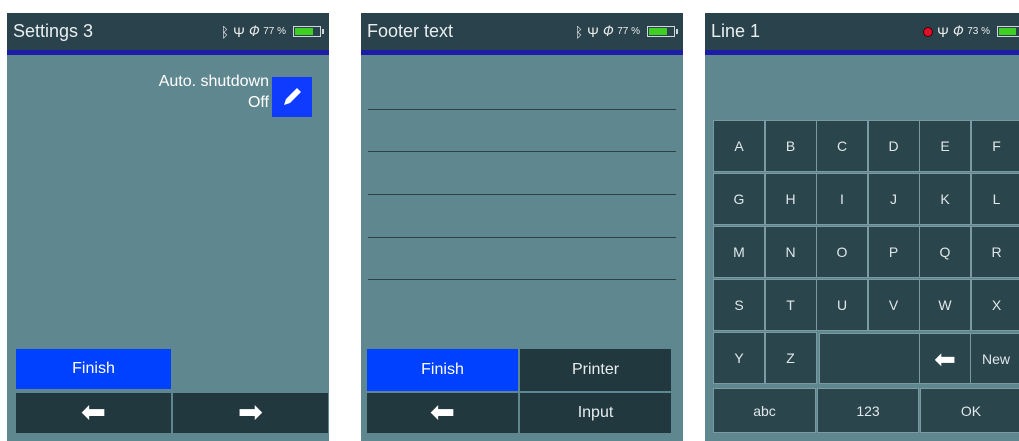 This screenshot has height=441, width=1019. What do you see at coordinates (893, 199) in the screenshot?
I see `key-j: J` at bounding box center [893, 199].